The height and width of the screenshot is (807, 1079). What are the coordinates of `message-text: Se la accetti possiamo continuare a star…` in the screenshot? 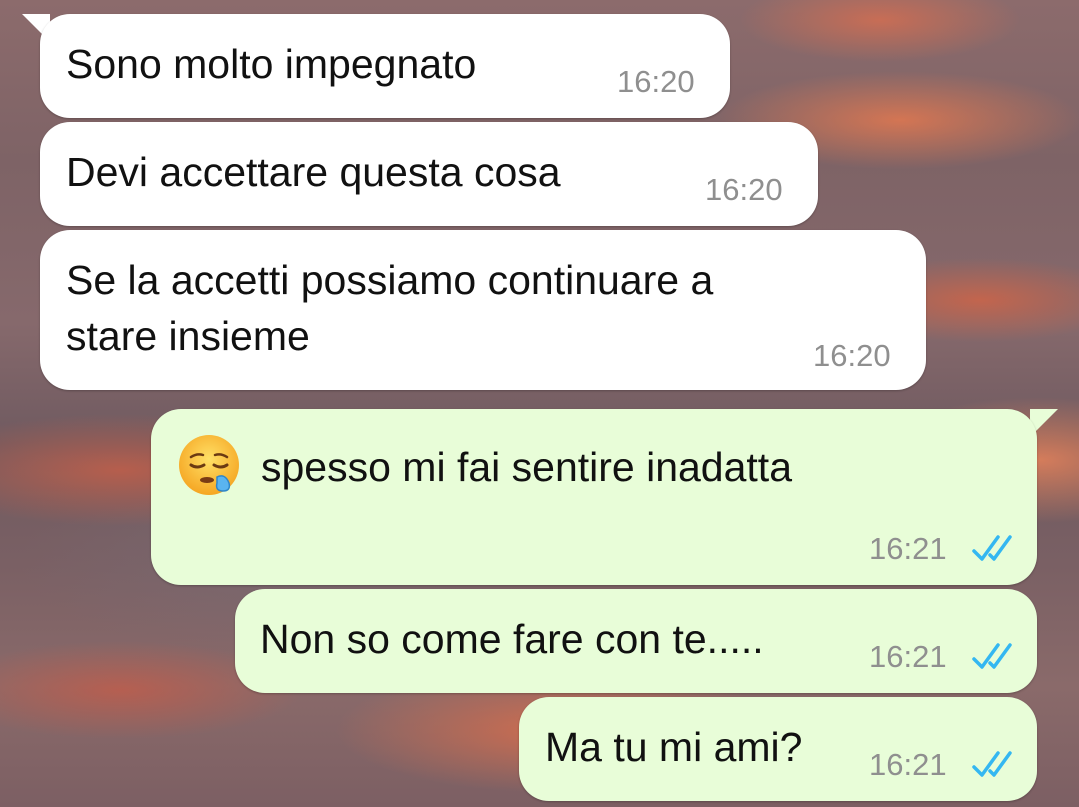 It's located at (390, 308).